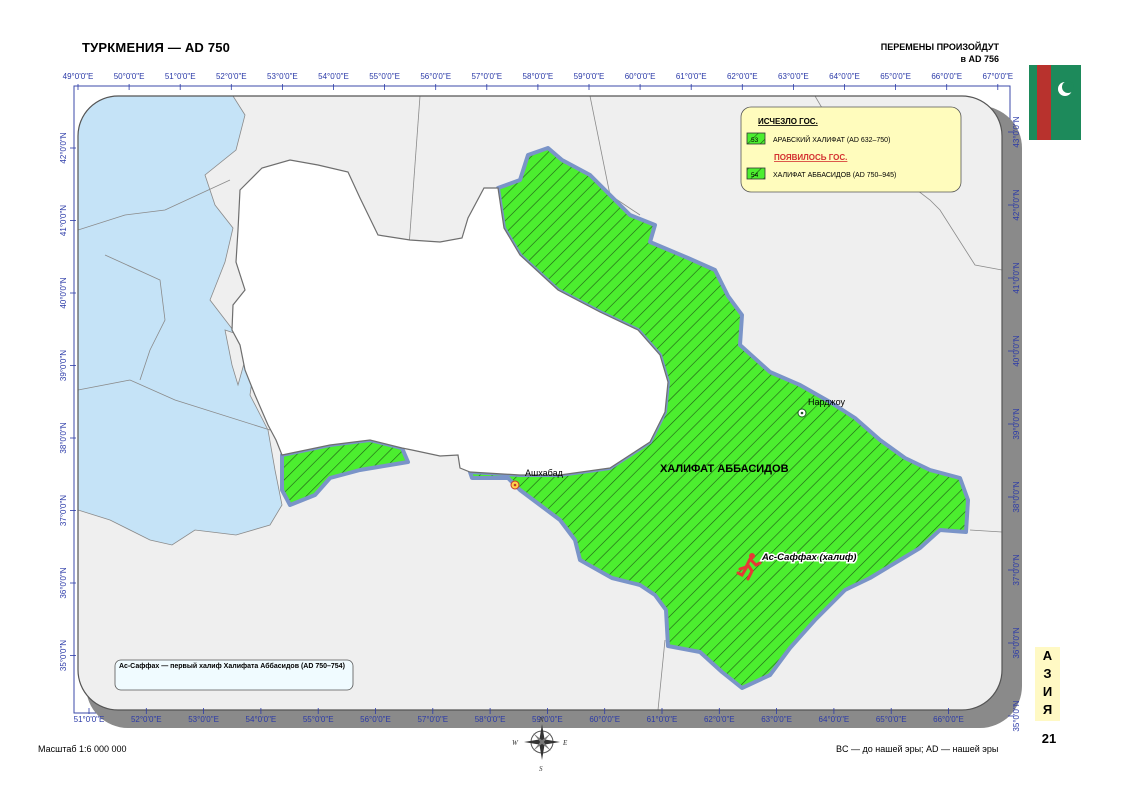 This screenshot has width=1122, height=794. Describe the element at coordinates (63, 437) in the screenshot. I see `axis-left-label: 38°0'0"N` at that location.